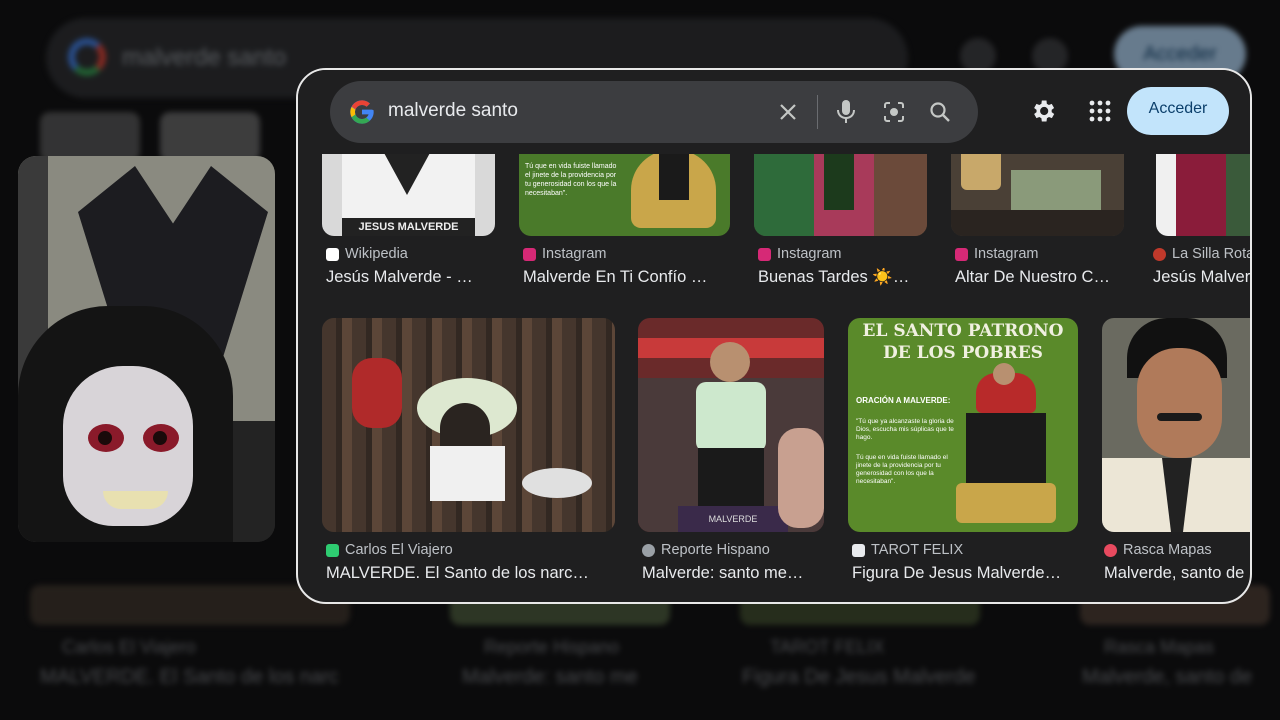 The width and height of the screenshot is (1280, 720). What do you see at coordinates (367, 254) in the screenshot?
I see `result-source: Wikipedia` at bounding box center [367, 254].